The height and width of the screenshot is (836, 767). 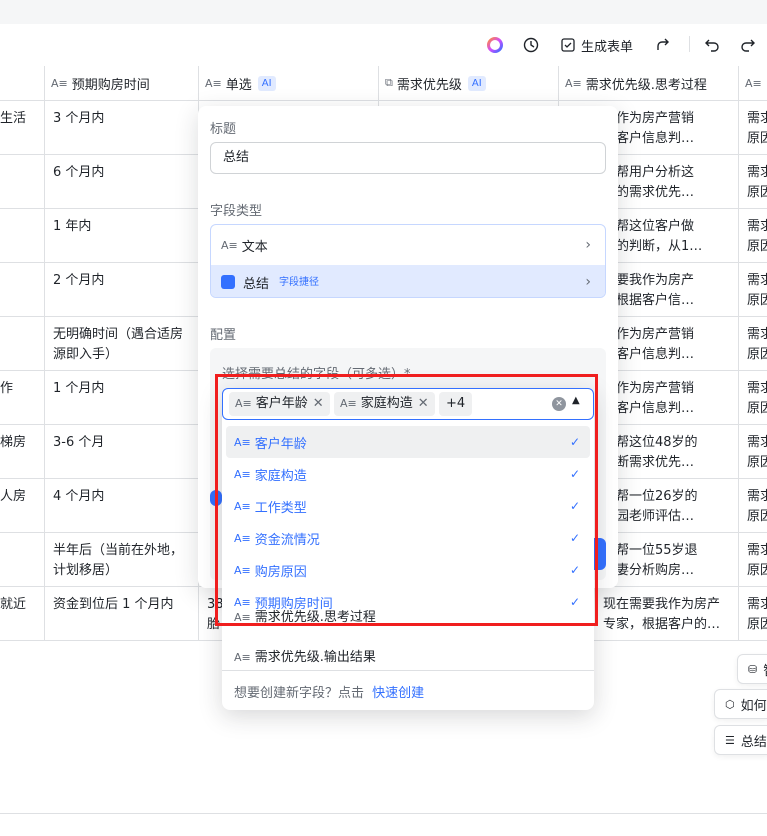 What do you see at coordinates (408, 158) in the screenshot?
I see `title-input: 总结` at bounding box center [408, 158].